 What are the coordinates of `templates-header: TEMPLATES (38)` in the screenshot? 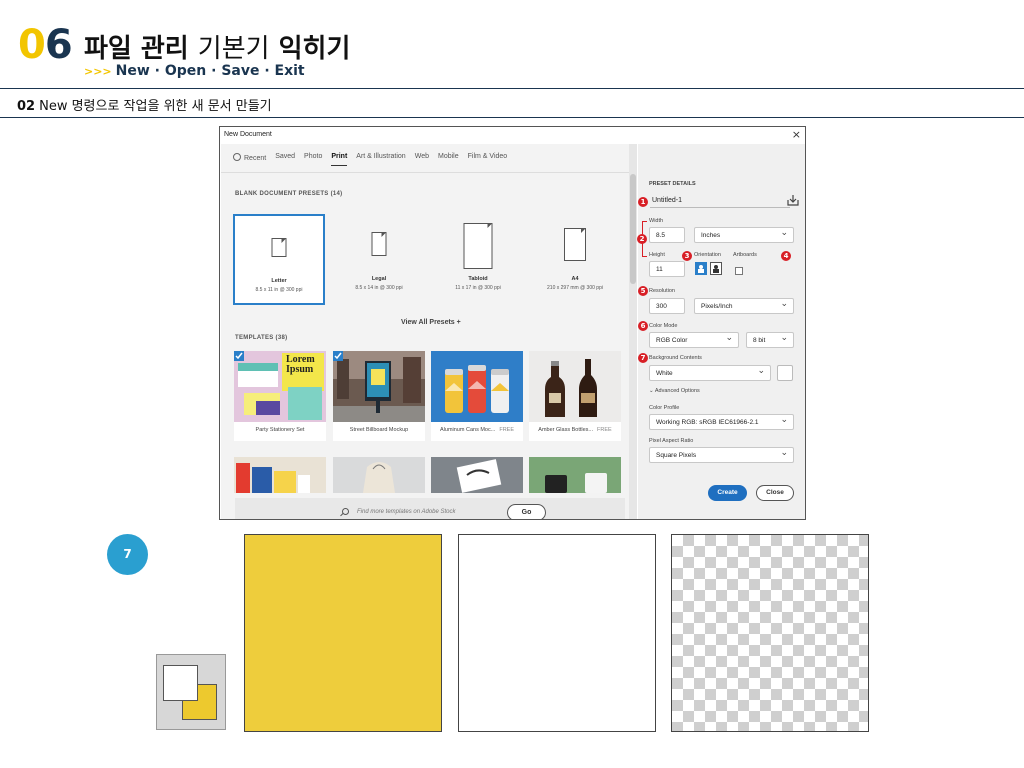 It's located at (261, 338).